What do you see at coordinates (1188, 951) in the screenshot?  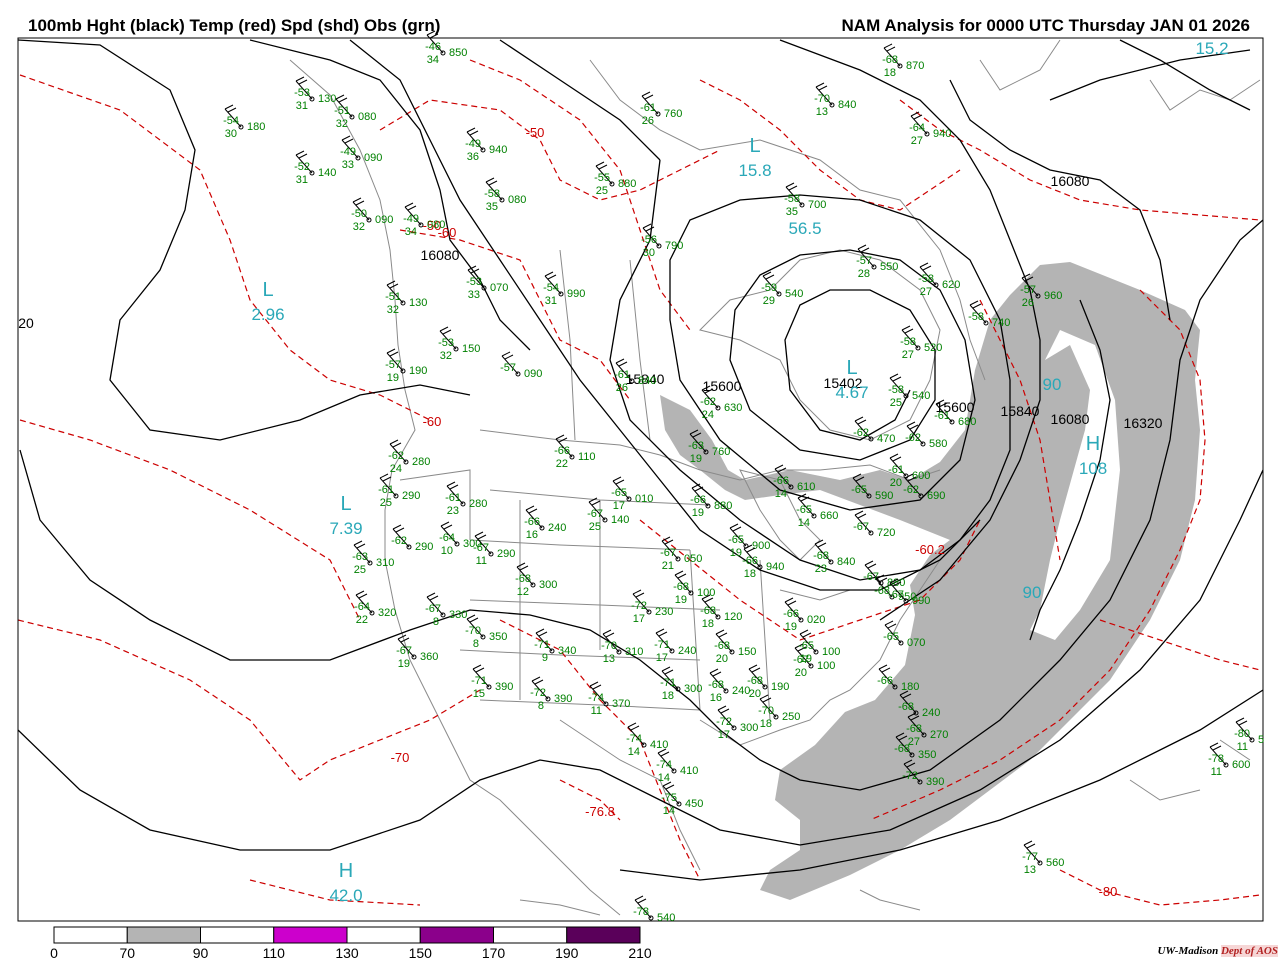 I see `credit-org: UW-Madison` at bounding box center [1188, 951].